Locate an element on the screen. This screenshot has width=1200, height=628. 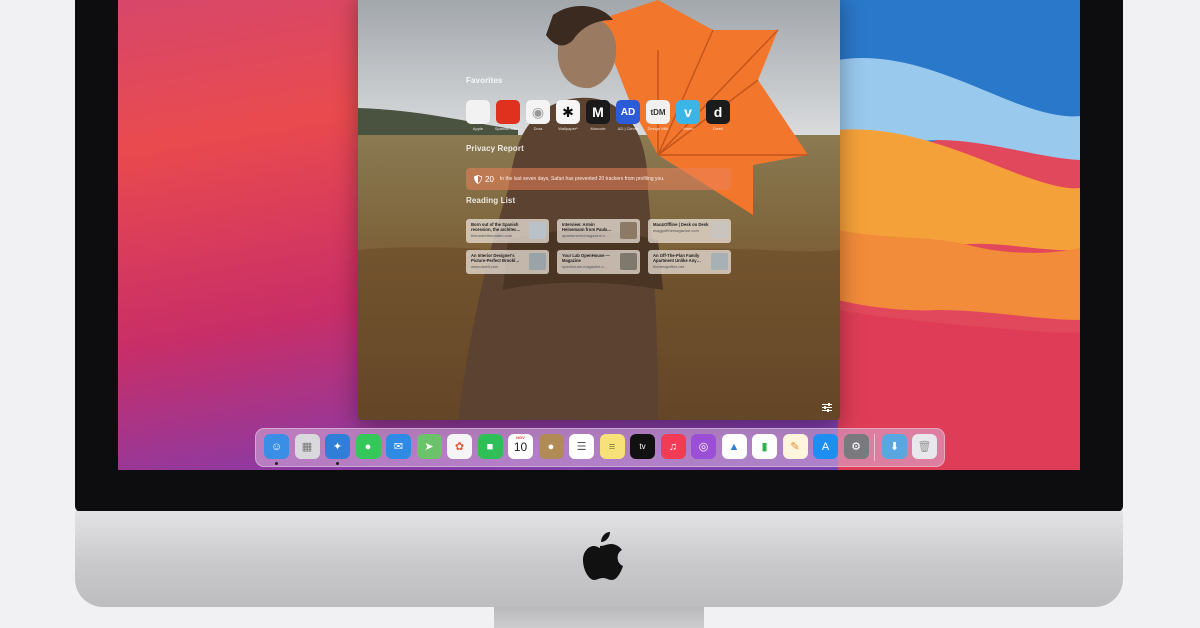
reading-item-title: Your Lab OpenHouse — Magazine is located at coordinates (586, 258).